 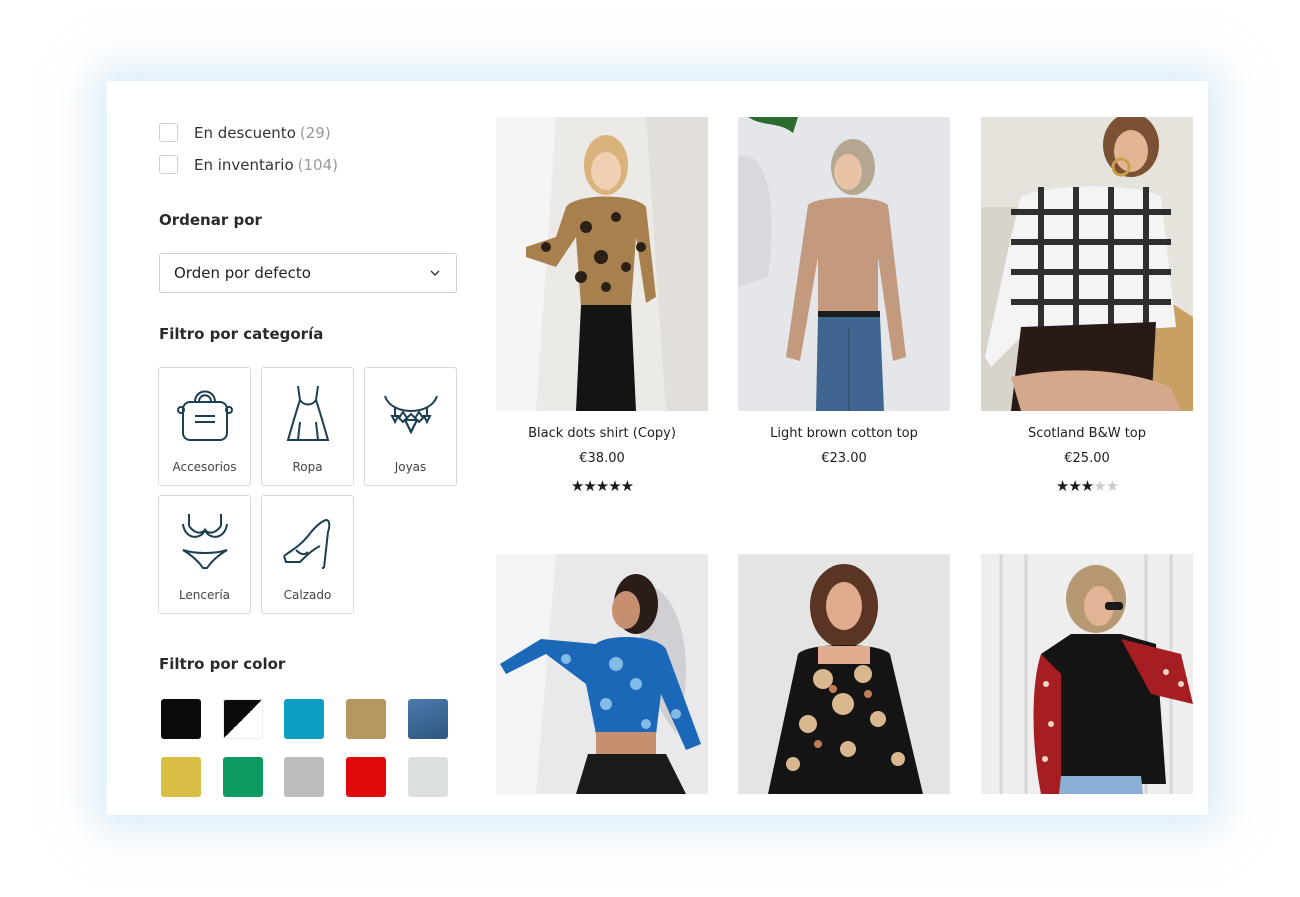 I want to click on lingerie-icon, so click(x=205, y=541).